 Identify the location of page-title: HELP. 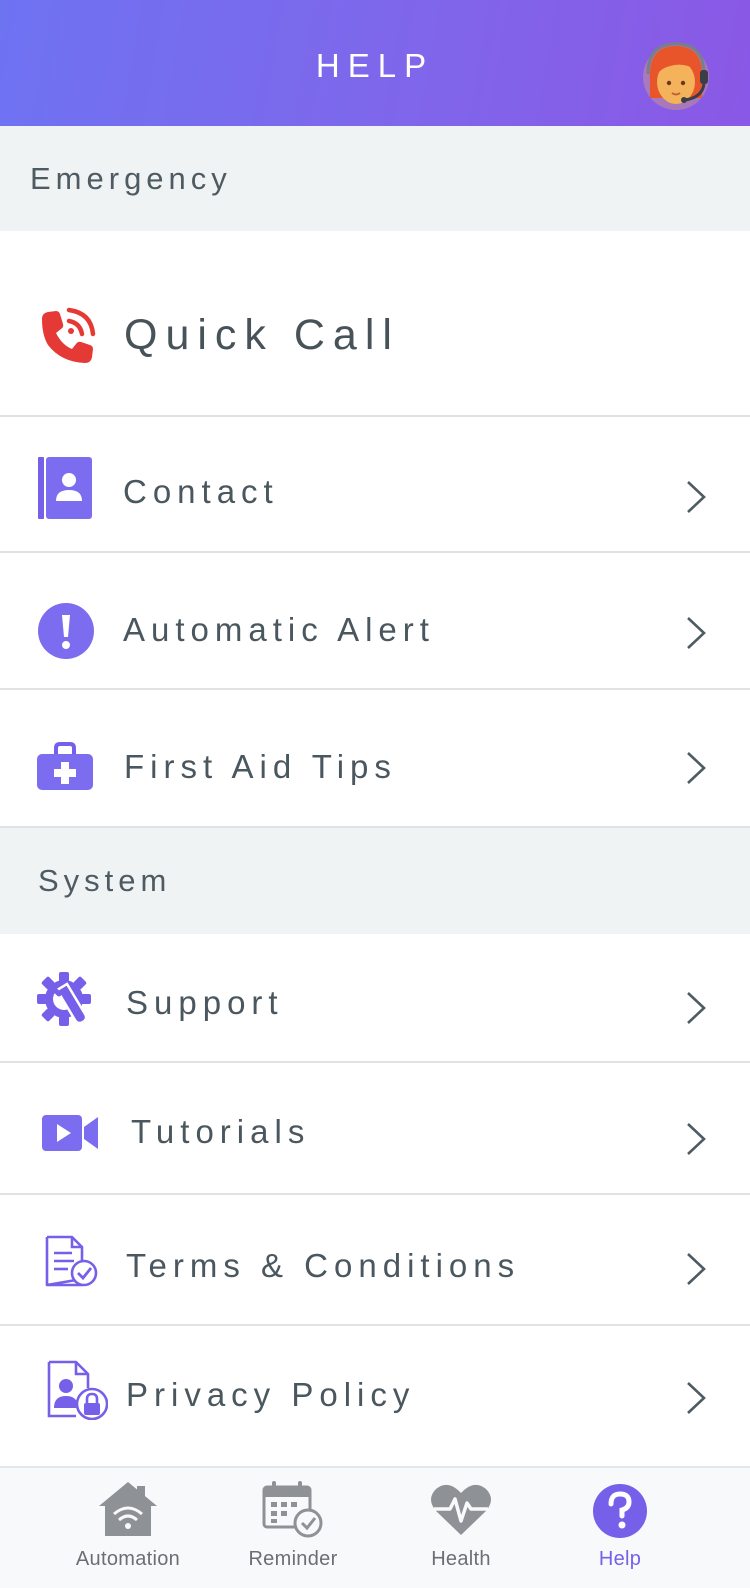
(375, 65).